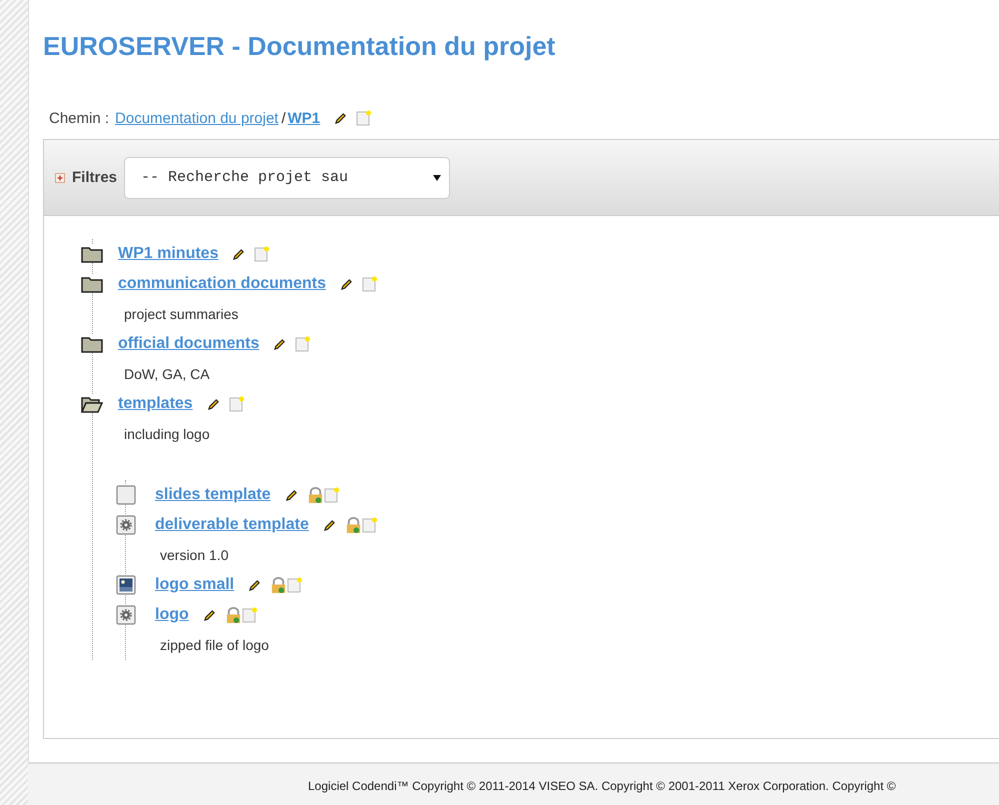 Image resolution: width=999 pixels, height=805 pixels. What do you see at coordinates (167, 434) in the screenshot?
I see `folder-description: including logo` at bounding box center [167, 434].